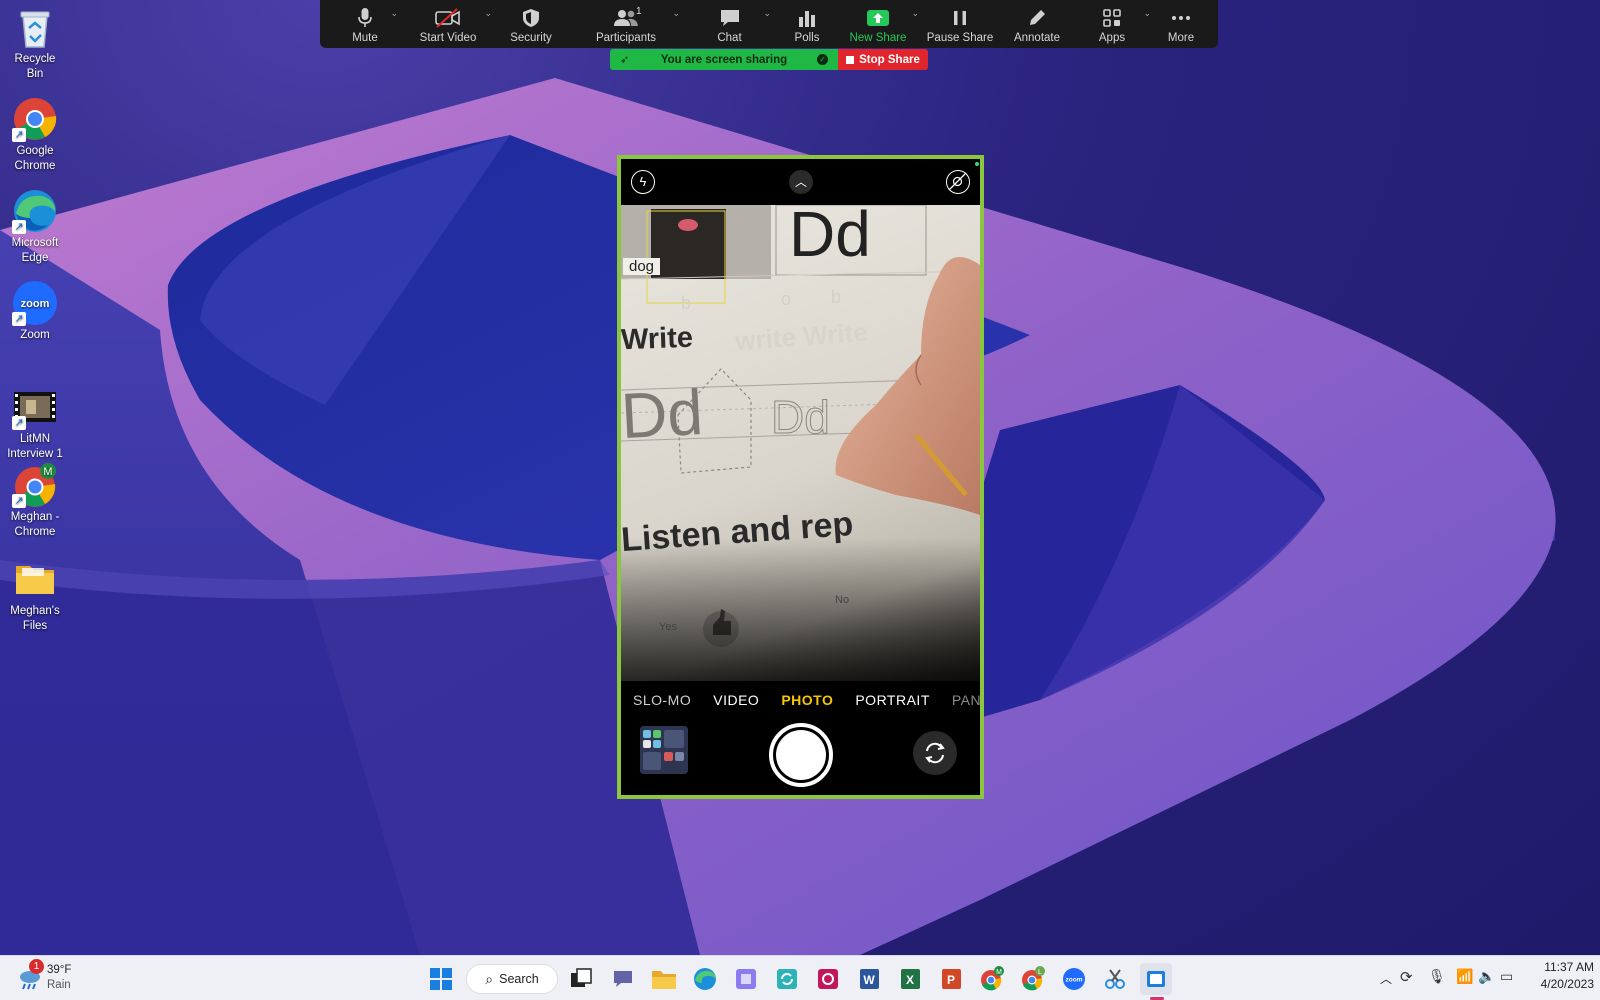 The height and width of the screenshot is (1000, 1600). Describe the element at coordinates (935, 753) in the screenshot. I see `flip-camera-icon` at that location.